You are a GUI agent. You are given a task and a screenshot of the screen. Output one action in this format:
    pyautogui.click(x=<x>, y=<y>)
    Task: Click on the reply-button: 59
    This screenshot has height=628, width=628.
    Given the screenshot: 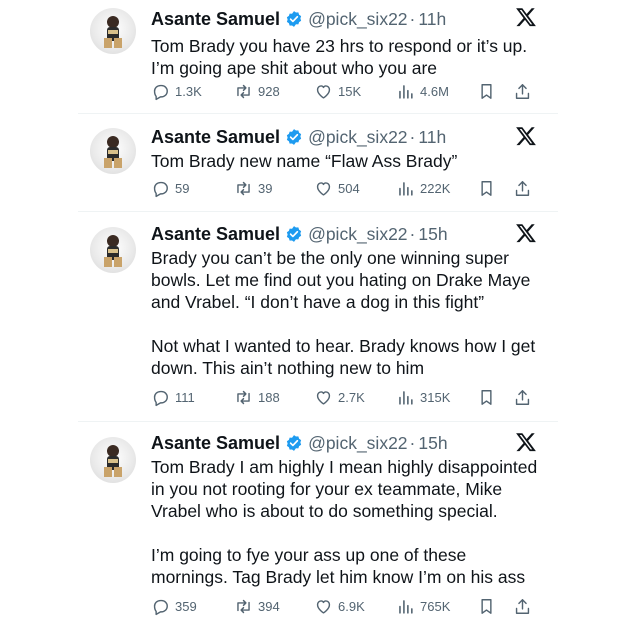 What is the action you would take?
    pyautogui.click(x=170, y=188)
    